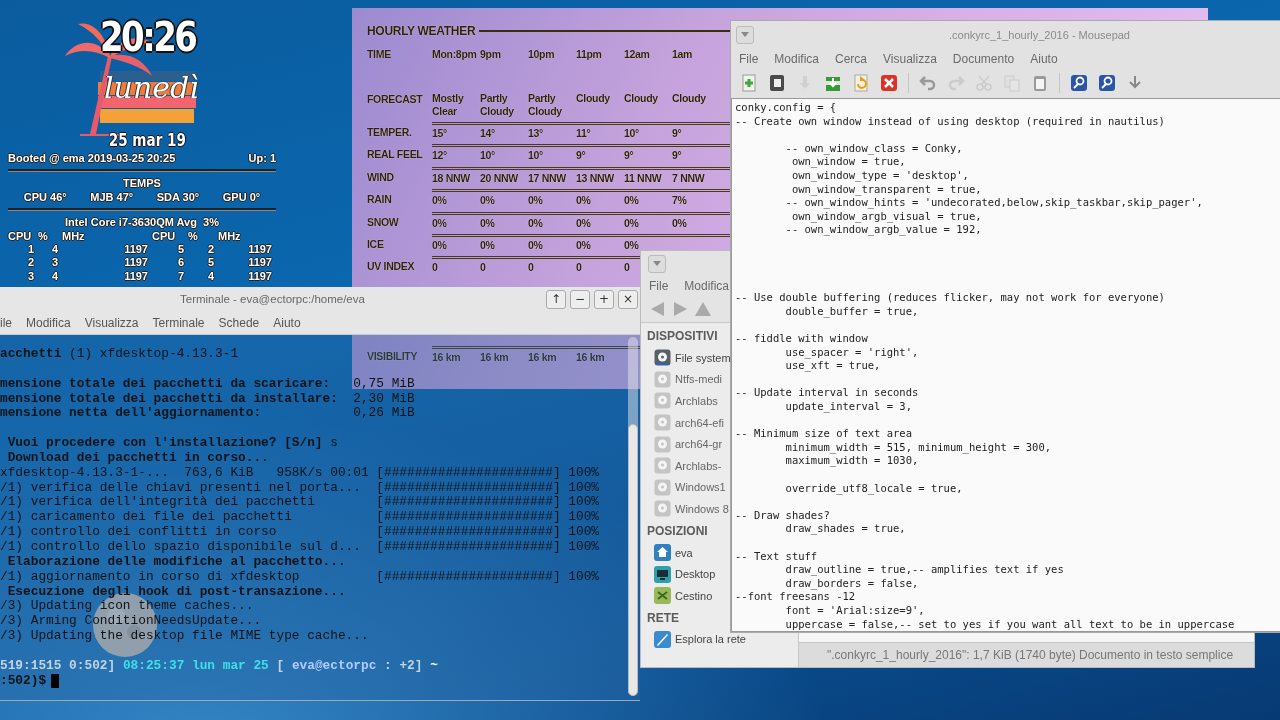  Describe the element at coordinates (262, 159) in the screenshot. I see `uptime: Up: 1` at that location.